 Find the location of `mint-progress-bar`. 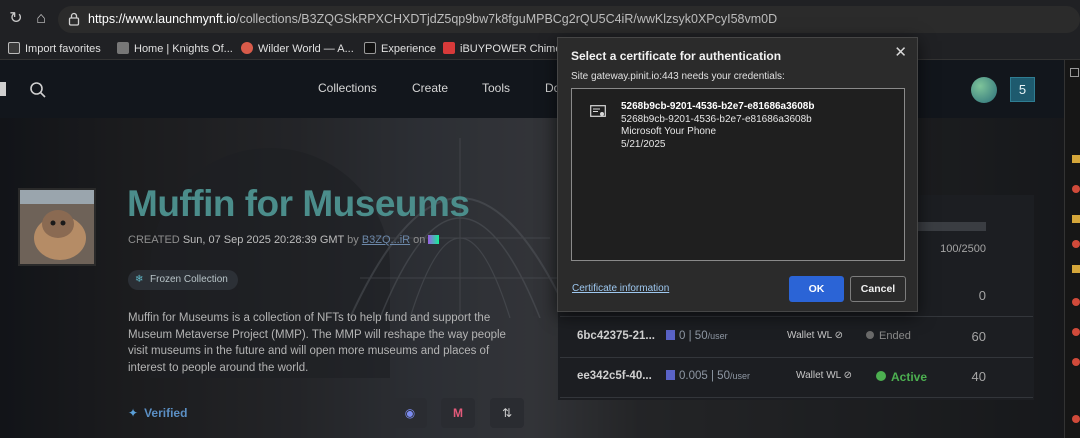

mint-progress-bar is located at coordinates (952, 226).